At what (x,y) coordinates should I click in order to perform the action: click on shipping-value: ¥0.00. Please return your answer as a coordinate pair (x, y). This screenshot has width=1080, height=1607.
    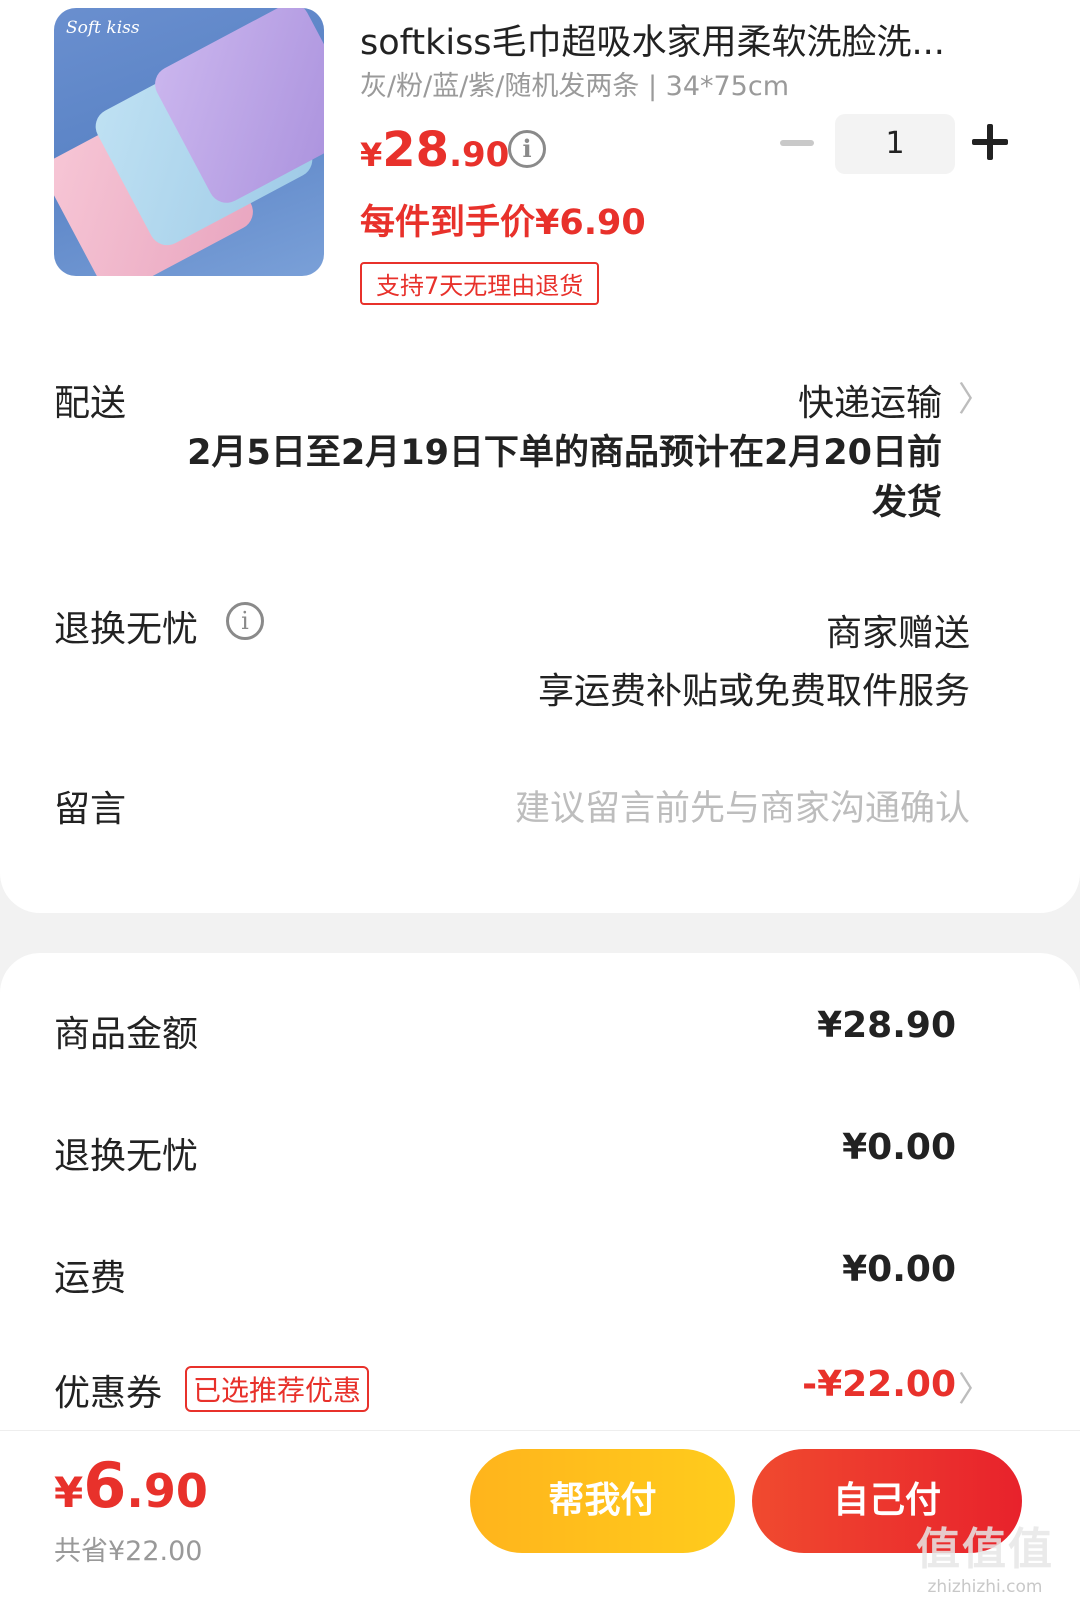
    Looking at the image, I should click on (899, 1269).